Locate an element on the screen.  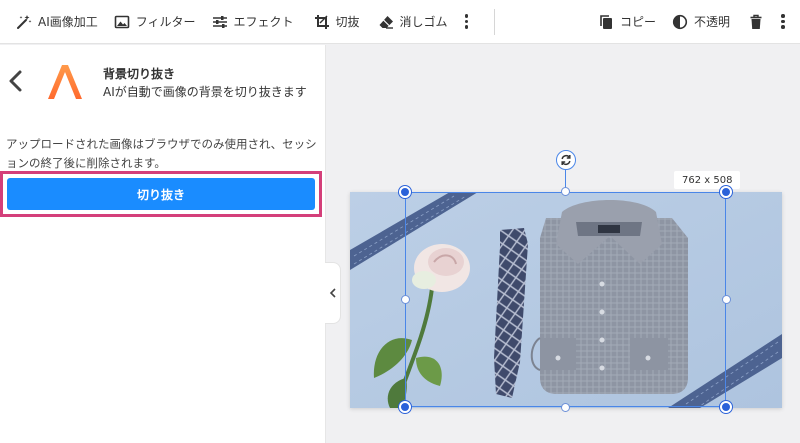
eraser-label: 消しゴム is located at coordinates (423, 22).